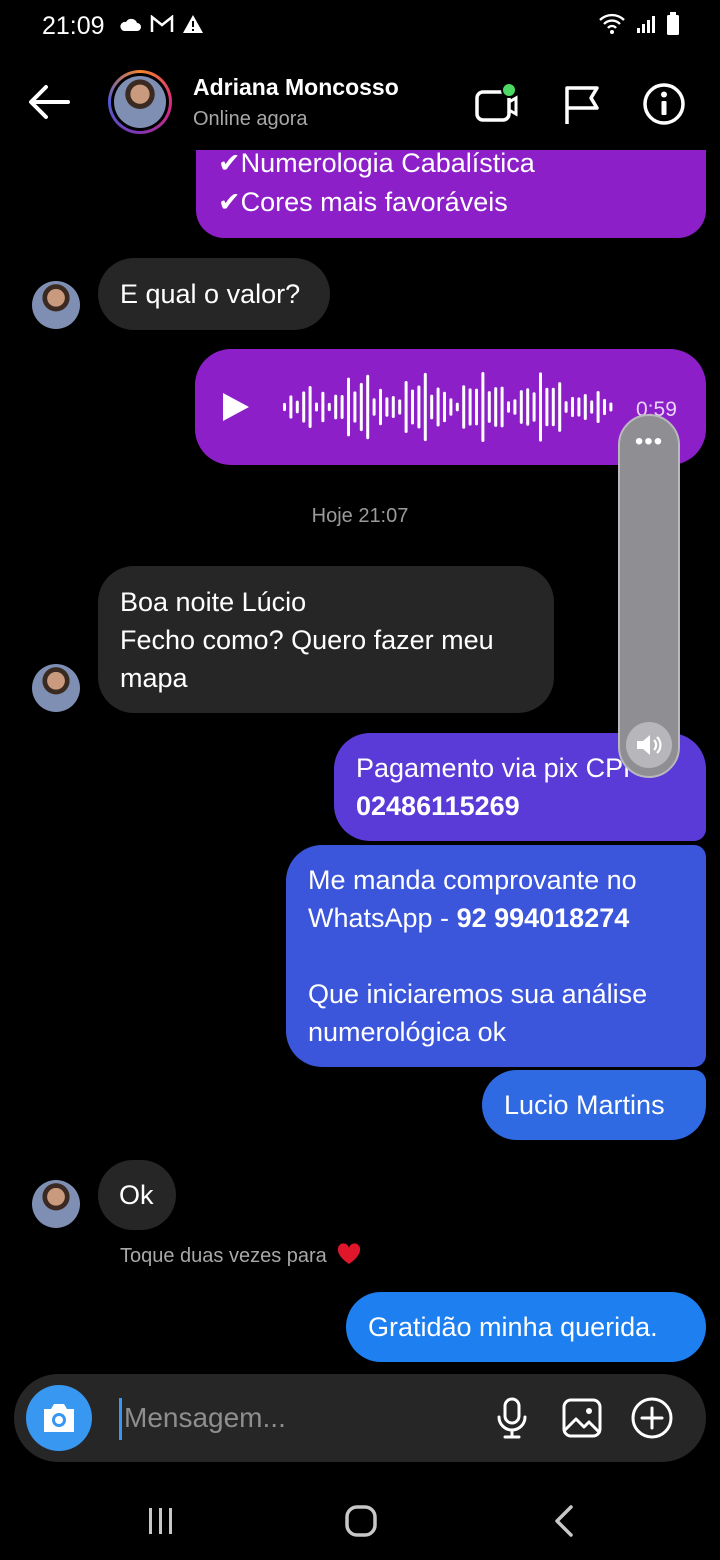  Describe the element at coordinates (582, 104) in the screenshot. I see `flag-icon` at that location.